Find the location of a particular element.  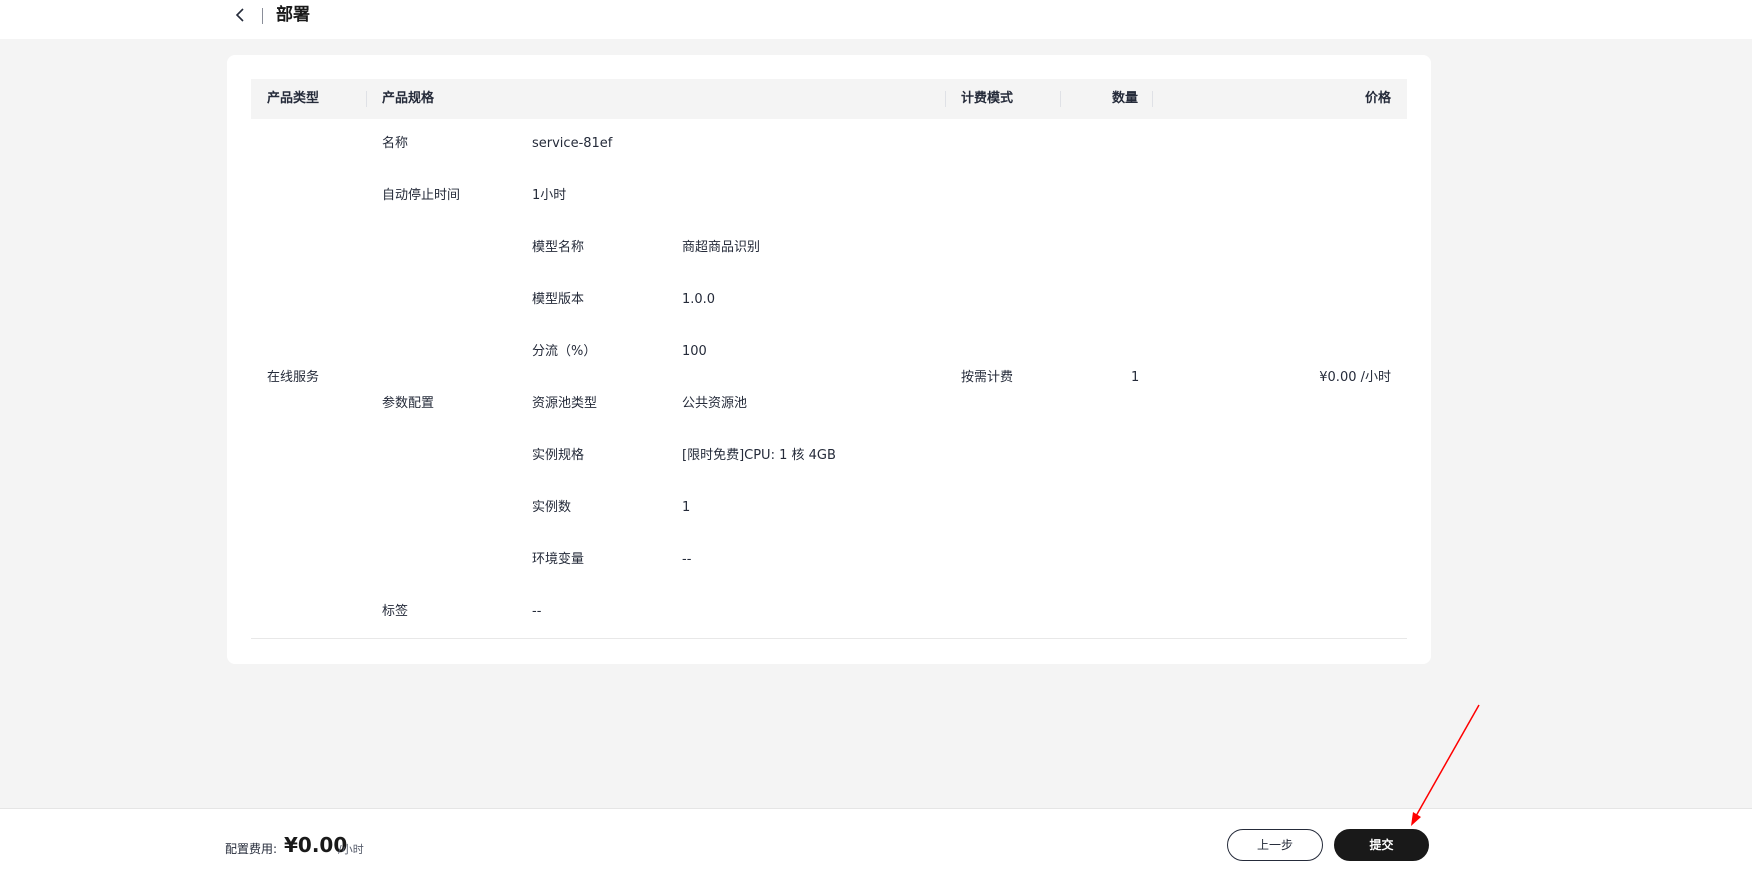

param-value-instance-count: 1 is located at coordinates (686, 507).